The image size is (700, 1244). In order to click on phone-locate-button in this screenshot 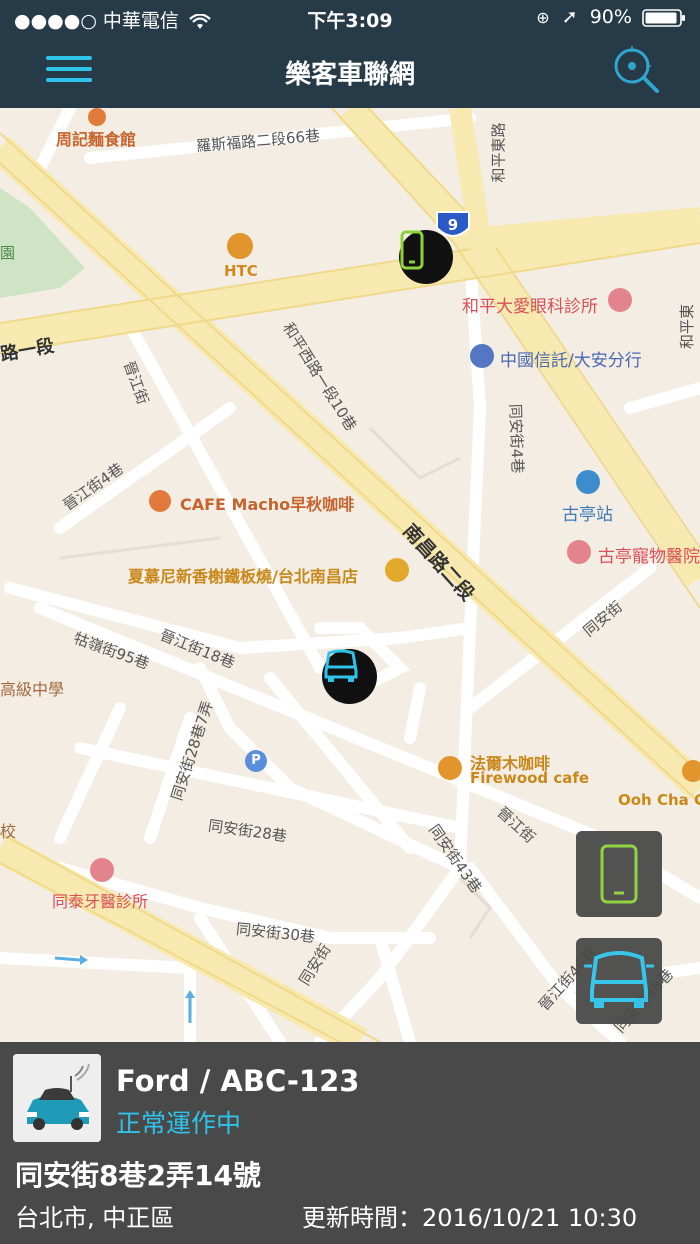, I will do `click(619, 874)`.